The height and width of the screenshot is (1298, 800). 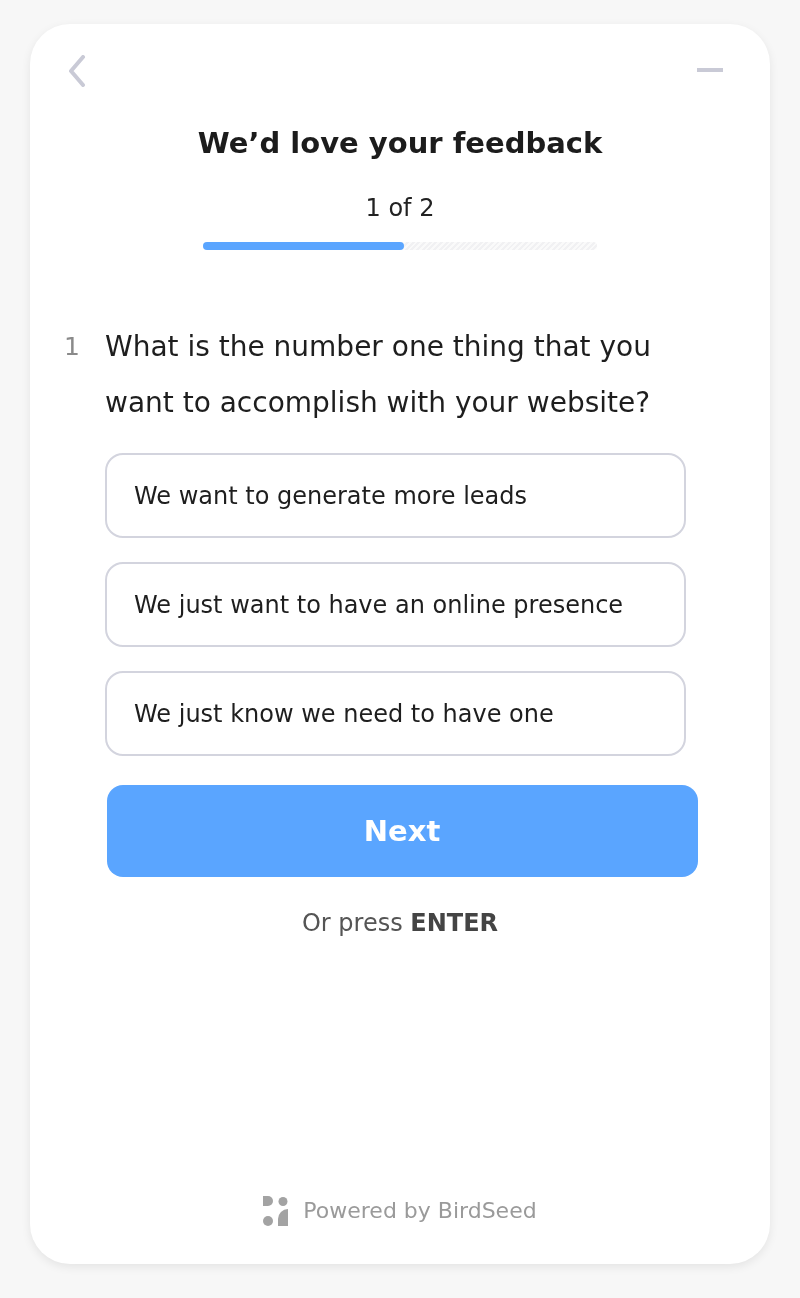 I want to click on logo-icon, so click(x=276, y=1211).